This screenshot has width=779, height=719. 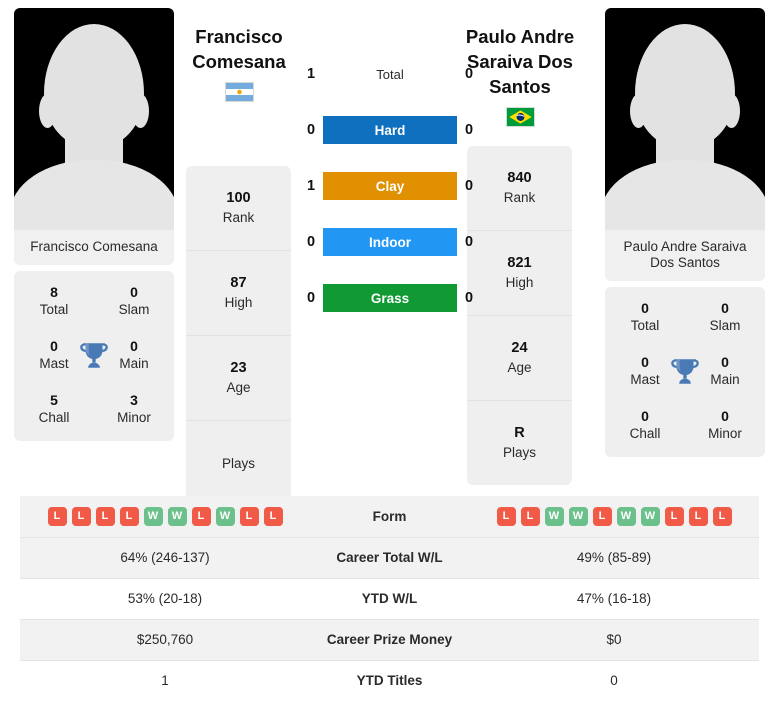 What do you see at coordinates (54, 309) in the screenshot?
I see `titles-total-label: Total` at bounding box center [54, 309].